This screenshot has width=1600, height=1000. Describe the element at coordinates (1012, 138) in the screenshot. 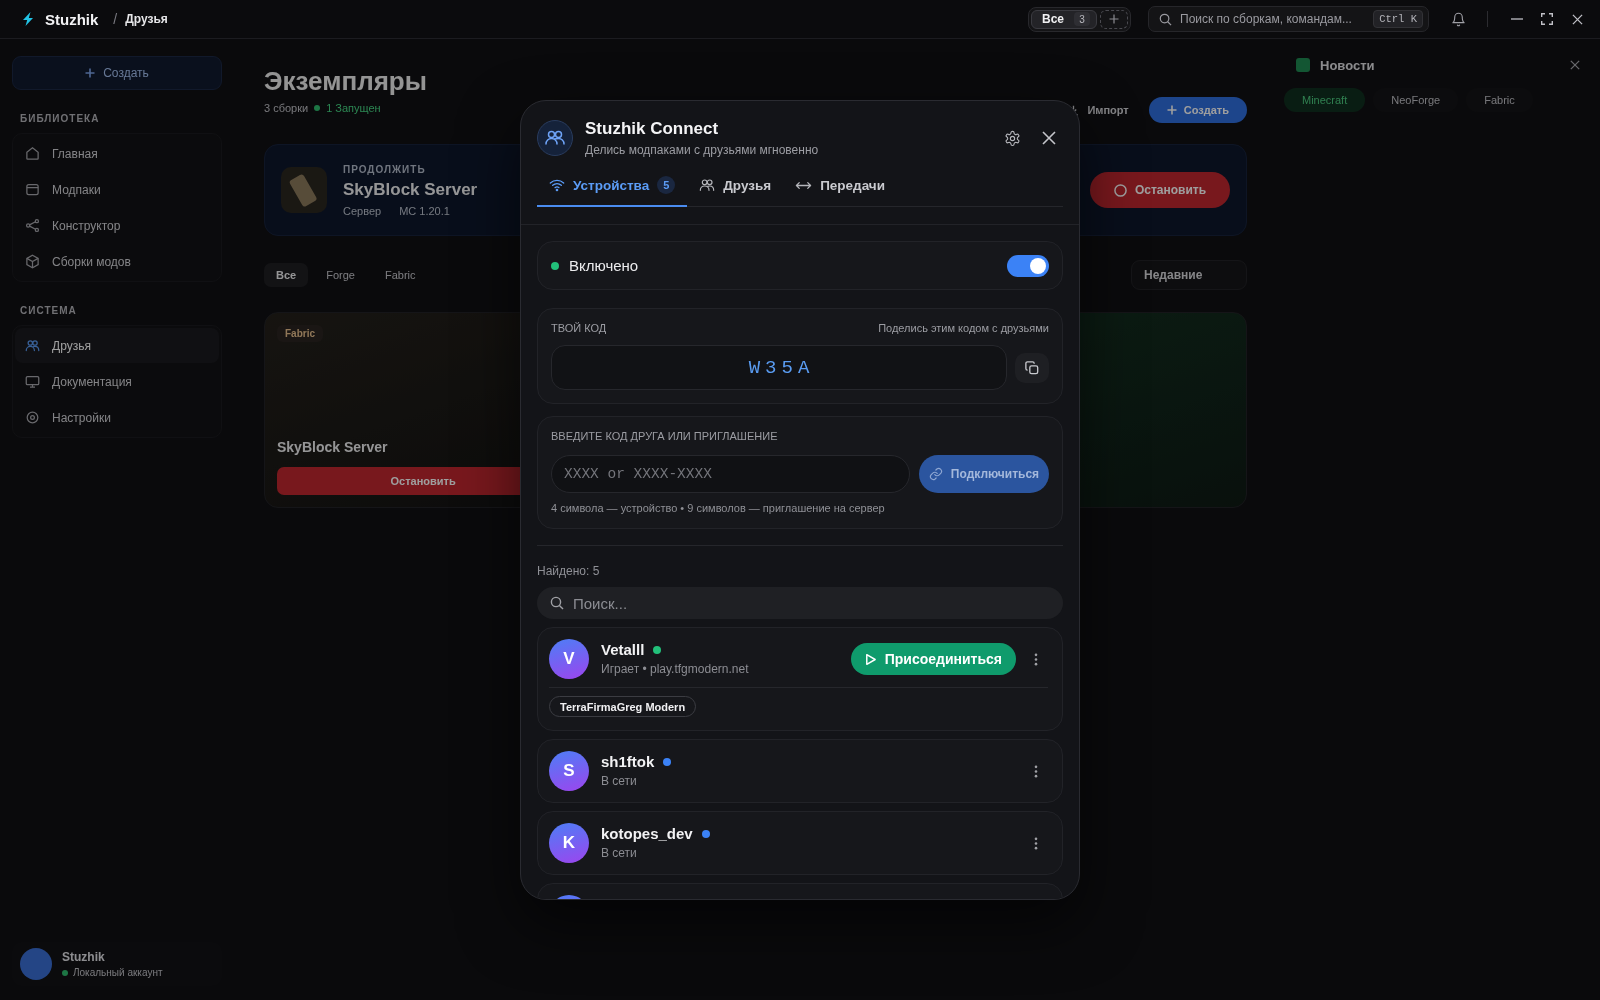

I see `settings-icon` at that location.